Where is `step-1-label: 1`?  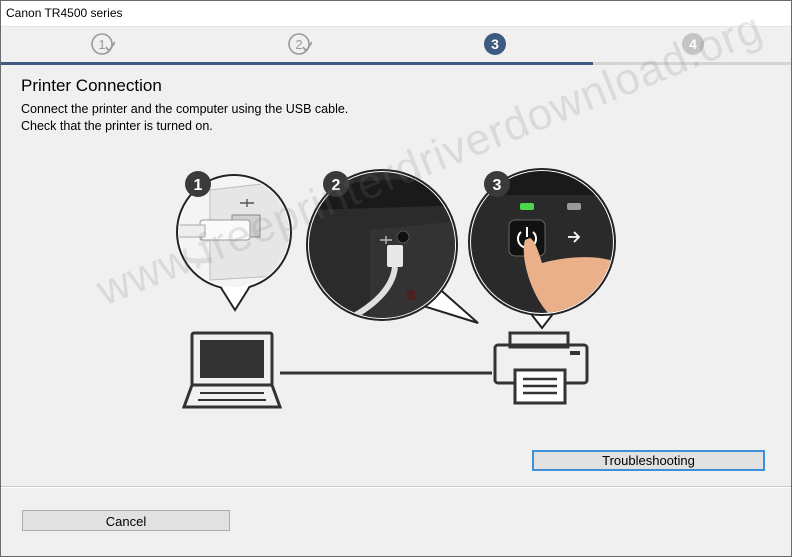 step-1-label: 1 is located at coordinates (101, 44).